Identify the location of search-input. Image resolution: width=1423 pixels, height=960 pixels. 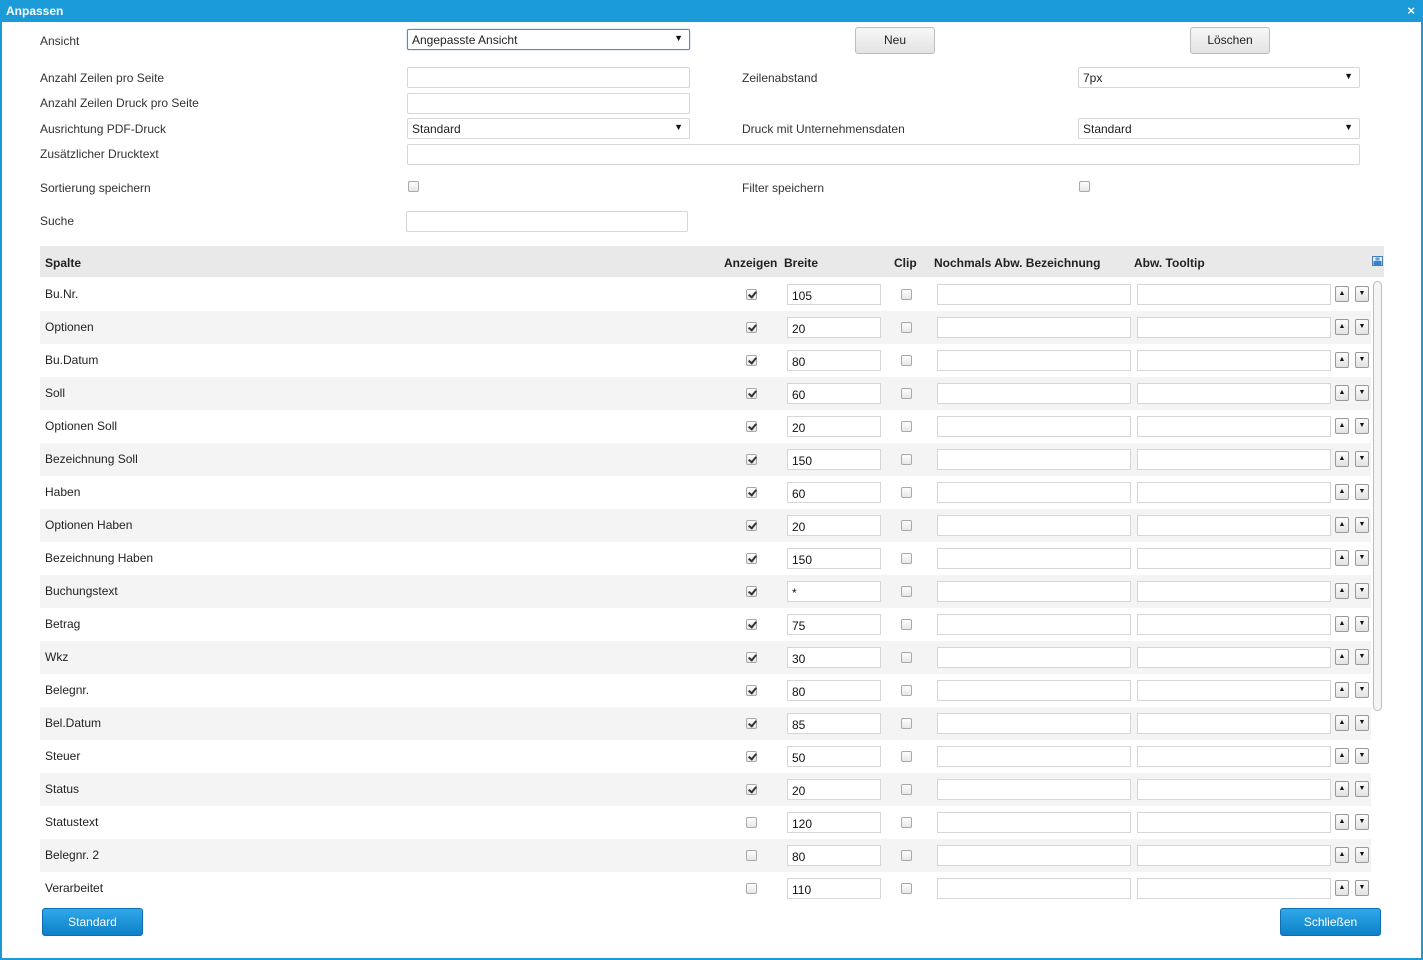
(547, 221).